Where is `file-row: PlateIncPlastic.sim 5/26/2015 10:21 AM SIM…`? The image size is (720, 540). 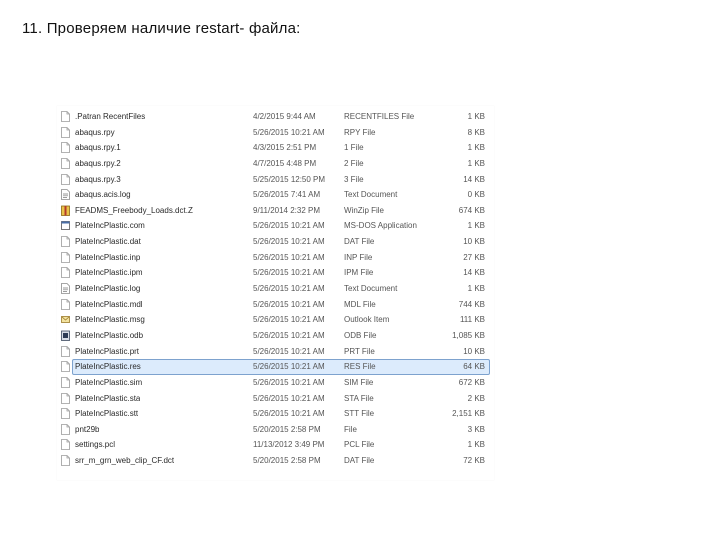 file-row: PlateIncPlastic.sim 5/26/2015 10:21 AM SIM… is located at coordinates (275, 383).